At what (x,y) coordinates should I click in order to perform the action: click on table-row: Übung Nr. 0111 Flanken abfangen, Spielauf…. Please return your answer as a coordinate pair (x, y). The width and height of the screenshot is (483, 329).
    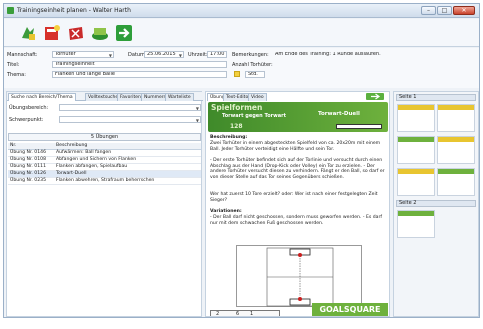
    Looking at the image, I should click on (104, 167).